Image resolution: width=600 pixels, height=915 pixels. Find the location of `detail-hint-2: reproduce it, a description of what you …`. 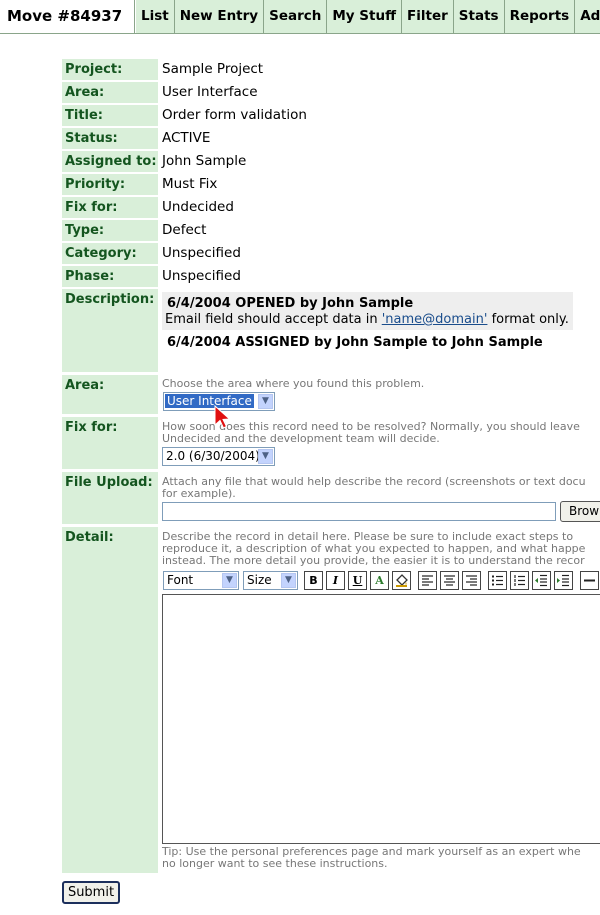

detail-hint-2: reproduce it, a description of what you … is located at coordinates (374, 548).